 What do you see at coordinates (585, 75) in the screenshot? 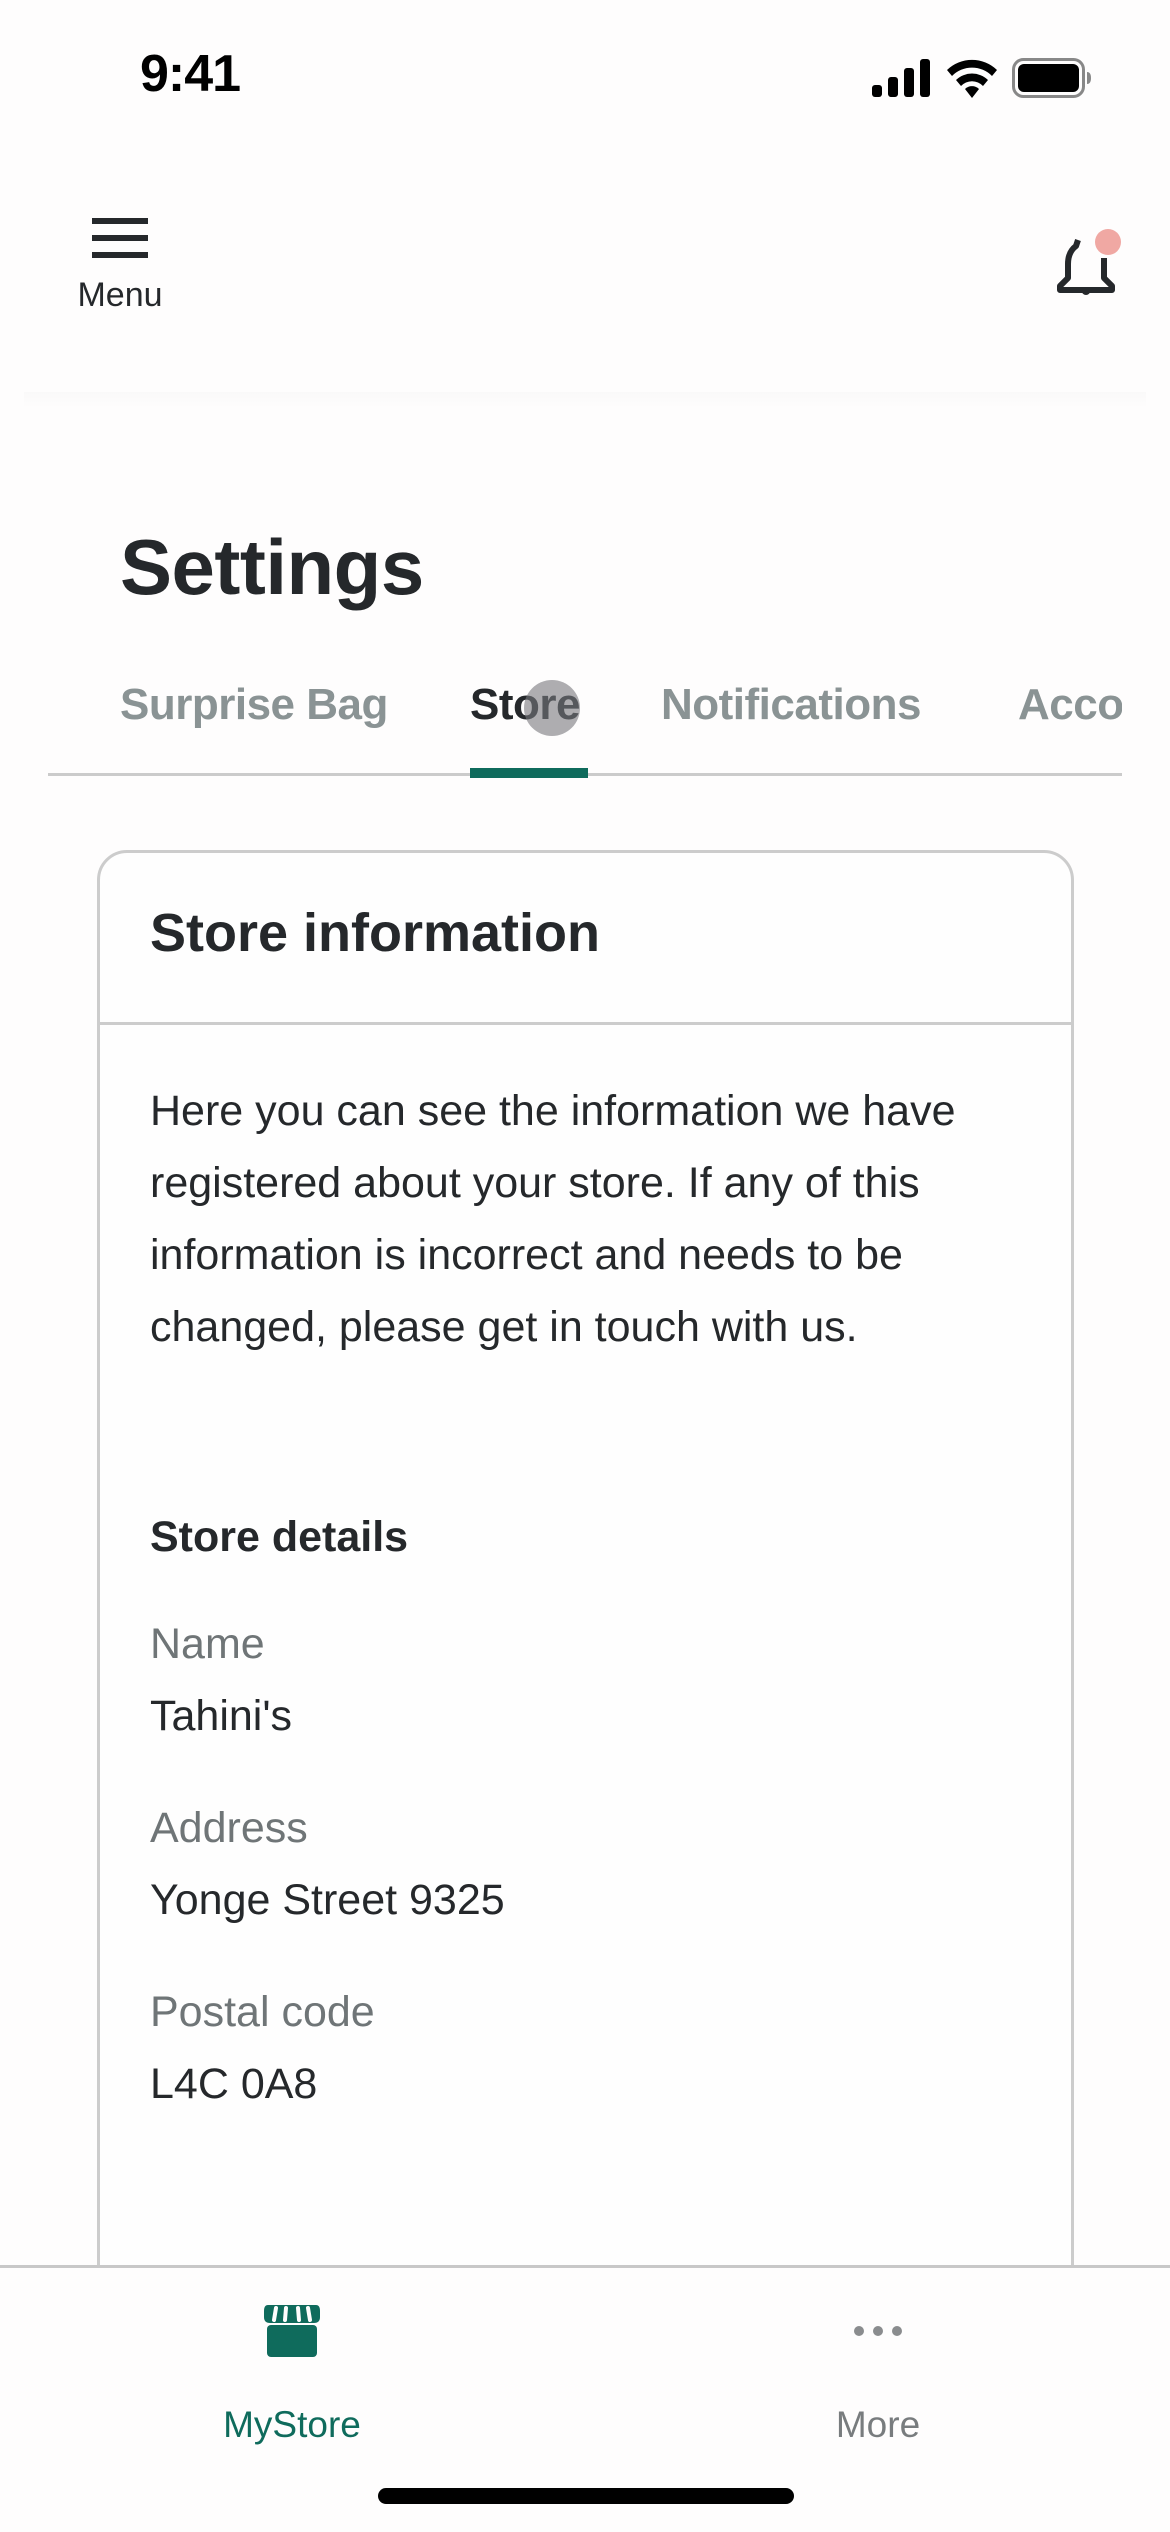
I see `status-bar: 9:41` at bounding box center [585, 75].